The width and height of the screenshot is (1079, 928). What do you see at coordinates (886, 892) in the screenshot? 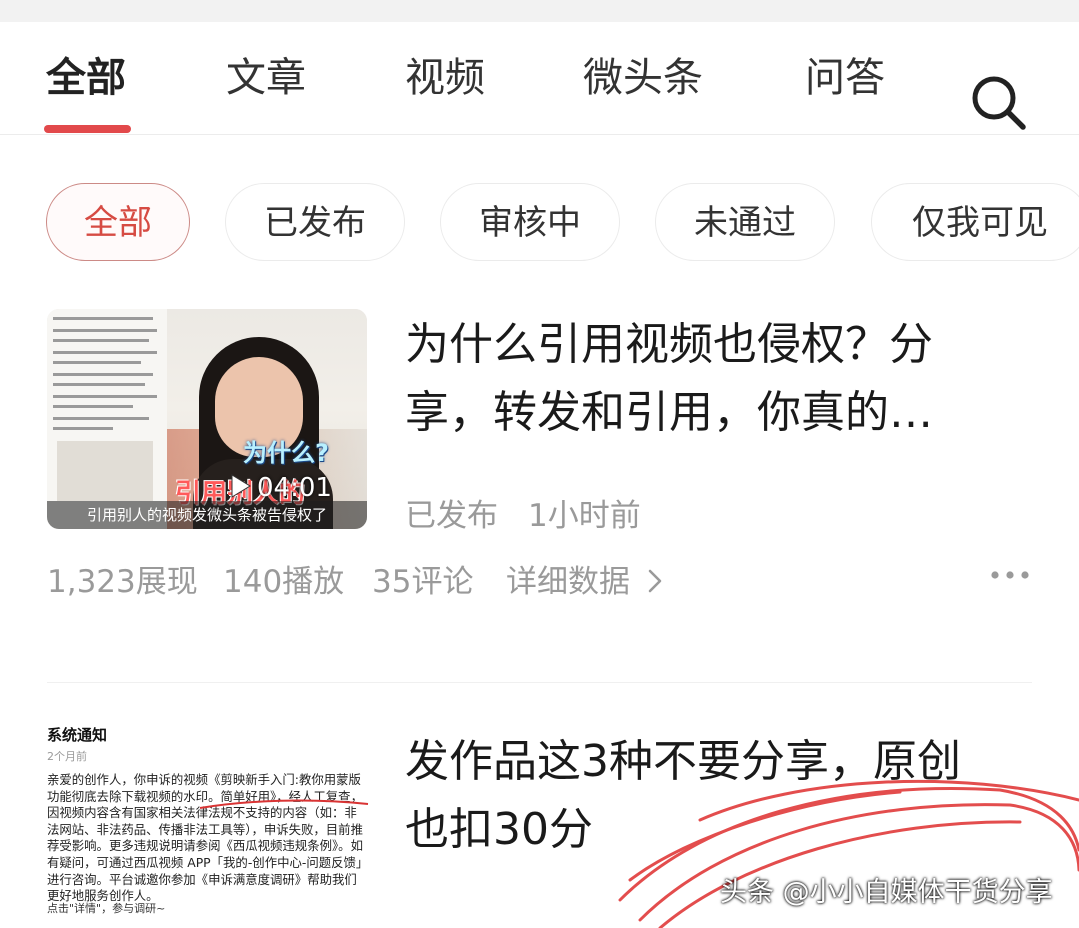
I see `watermark-text: 头条 @小小自媒体干货分享` at bounding box center [886, 892].